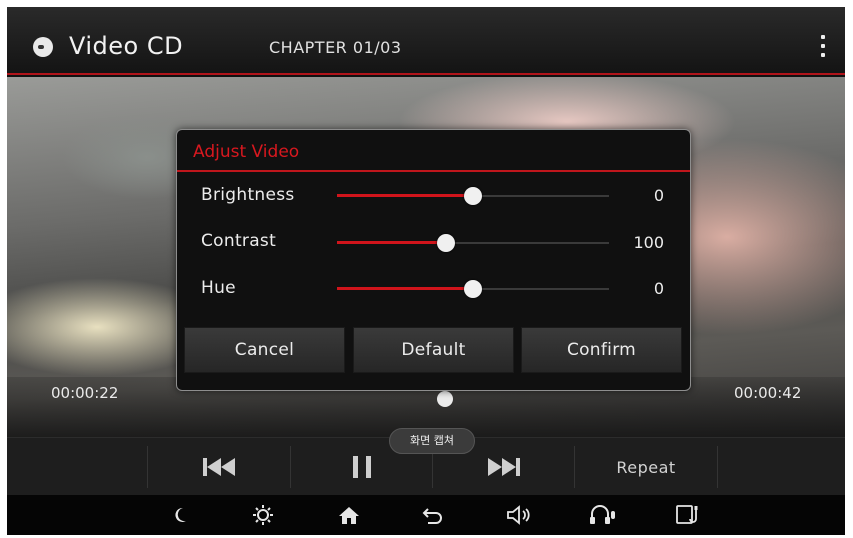 The width and height of the screenshot is (853, 538). Describe the element at coordinates (473, 243) in the screenshot. I see `contrast-slider` at that location.